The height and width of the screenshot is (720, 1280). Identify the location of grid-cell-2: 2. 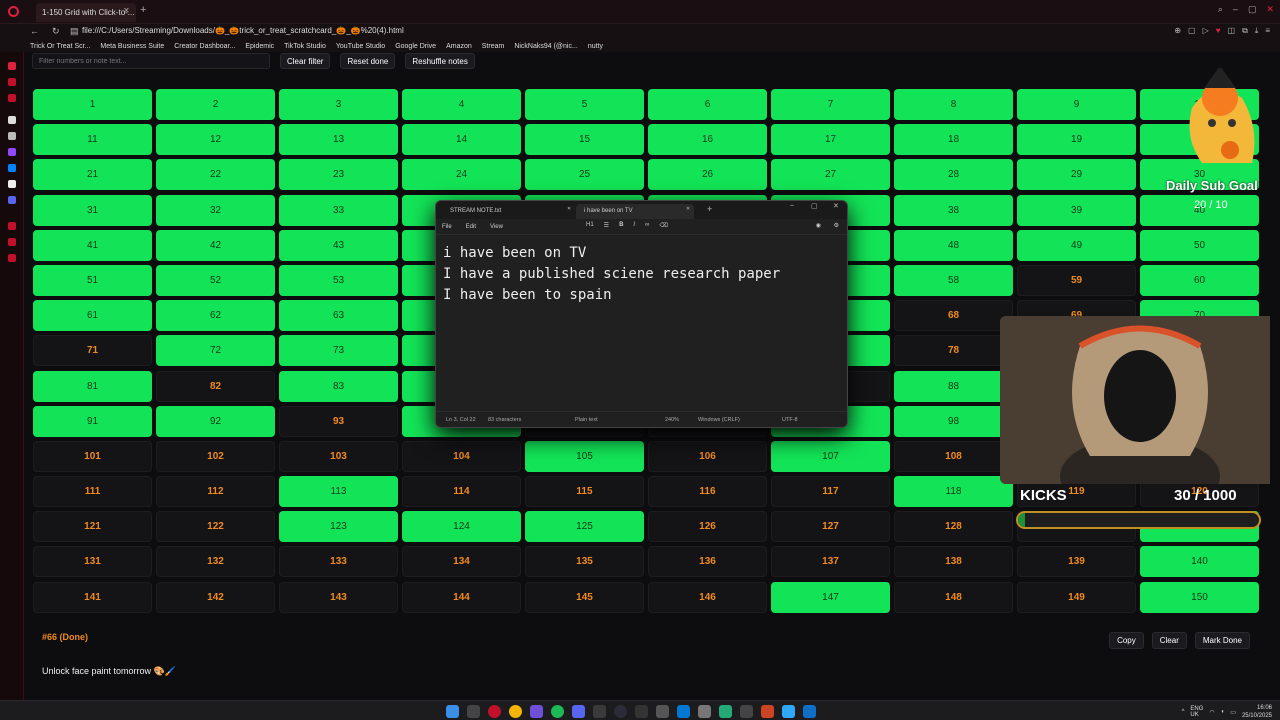
(215, 104).